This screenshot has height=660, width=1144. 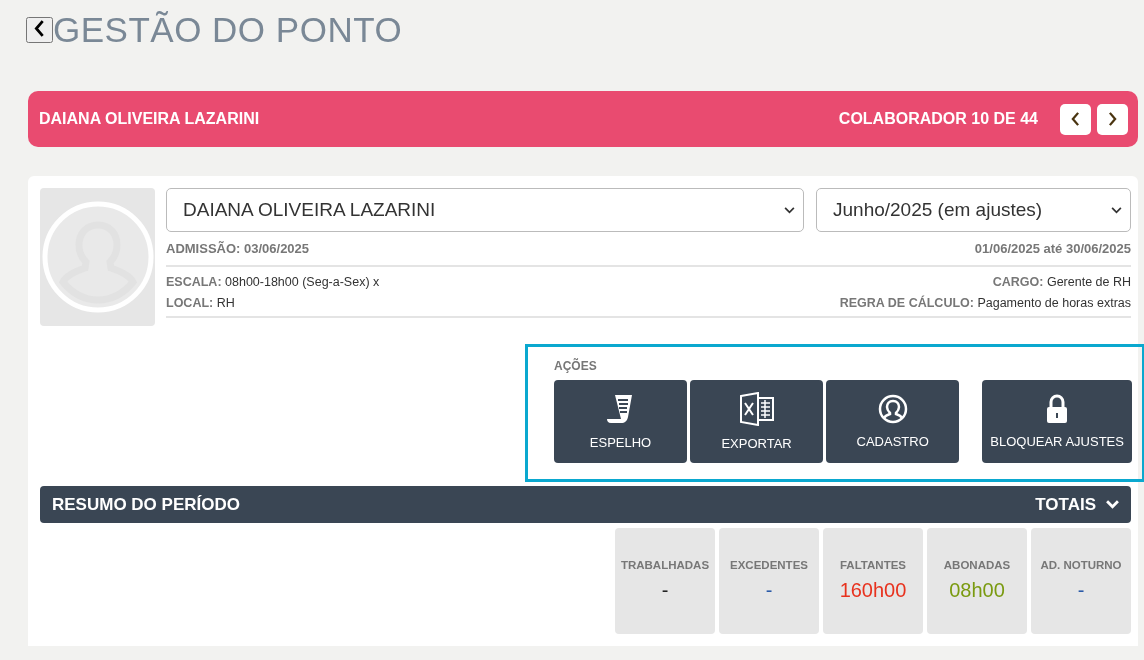 I want to click on total-label: EXCEDENTES, so click(x=769, y=565).